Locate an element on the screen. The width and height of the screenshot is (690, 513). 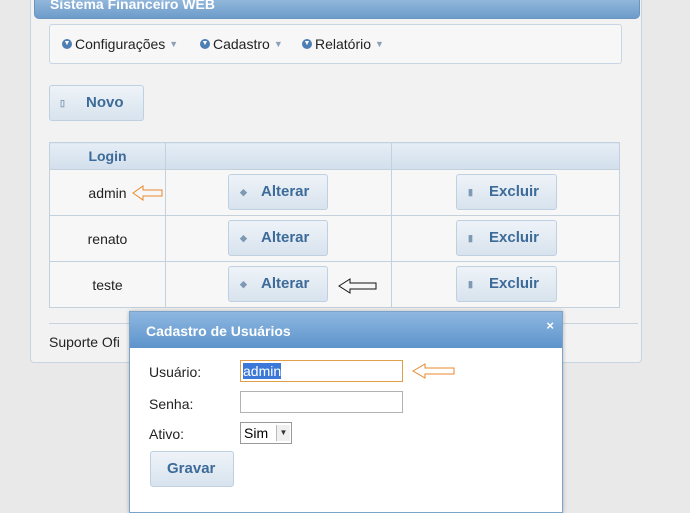
user-label: Usuário: is located at coordinates (175, 372).